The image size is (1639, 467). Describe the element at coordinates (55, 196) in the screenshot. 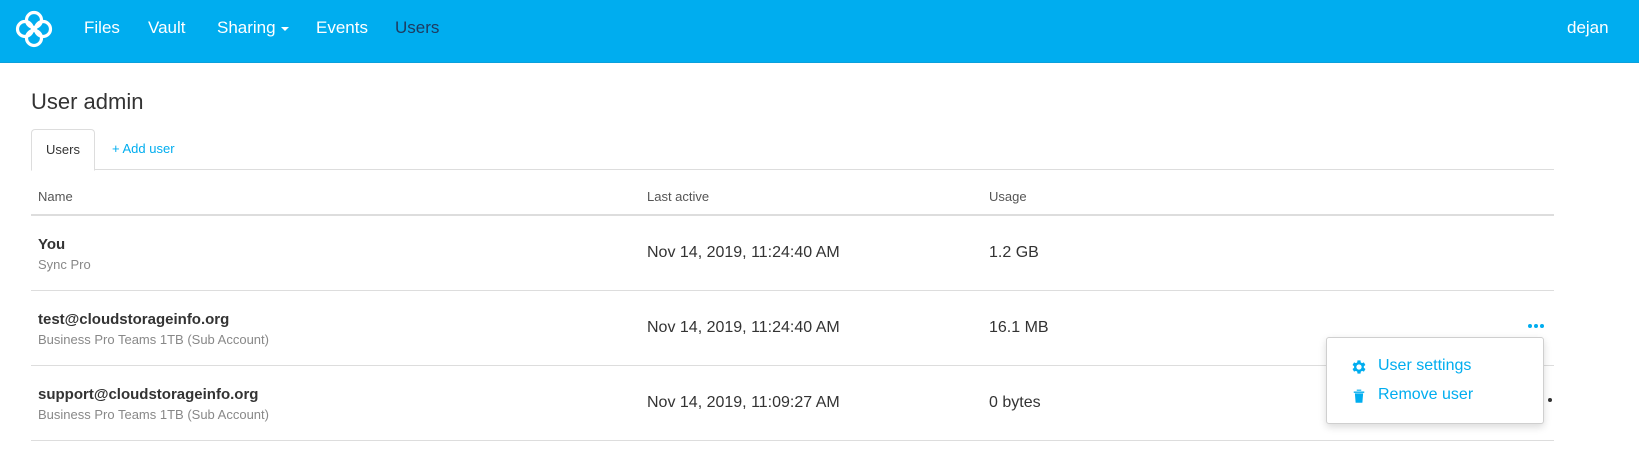

I see `header-name: Name` at that location.